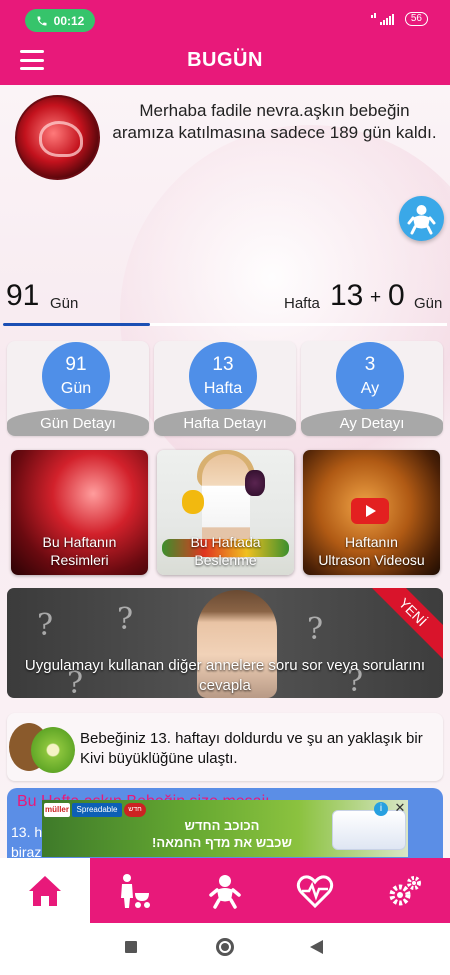  Describe the element at coordinates (225, 299) in the screenshot. I see `pregnancy-counter: 91 Gün Hafta 13 + 0 Gün` at that location.